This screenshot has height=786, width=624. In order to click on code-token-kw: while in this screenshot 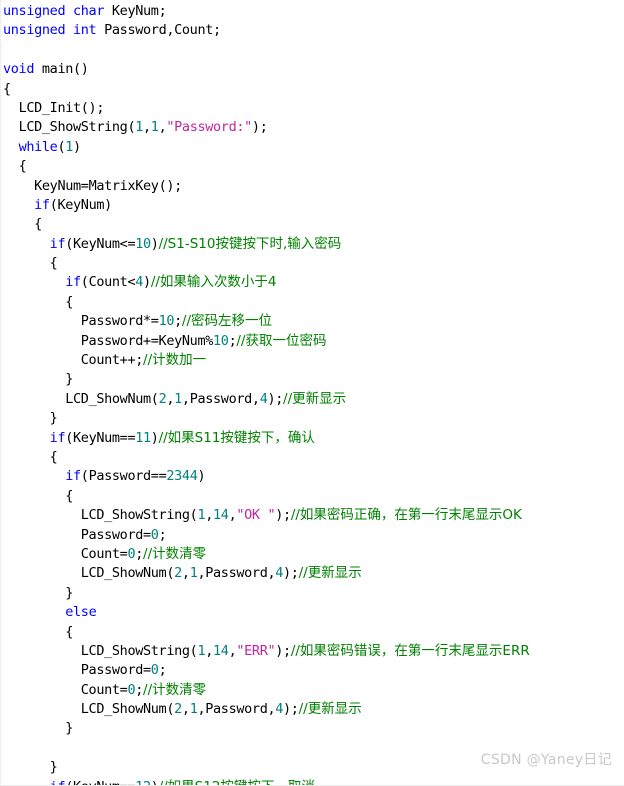, I will do `click(38, 146)`.